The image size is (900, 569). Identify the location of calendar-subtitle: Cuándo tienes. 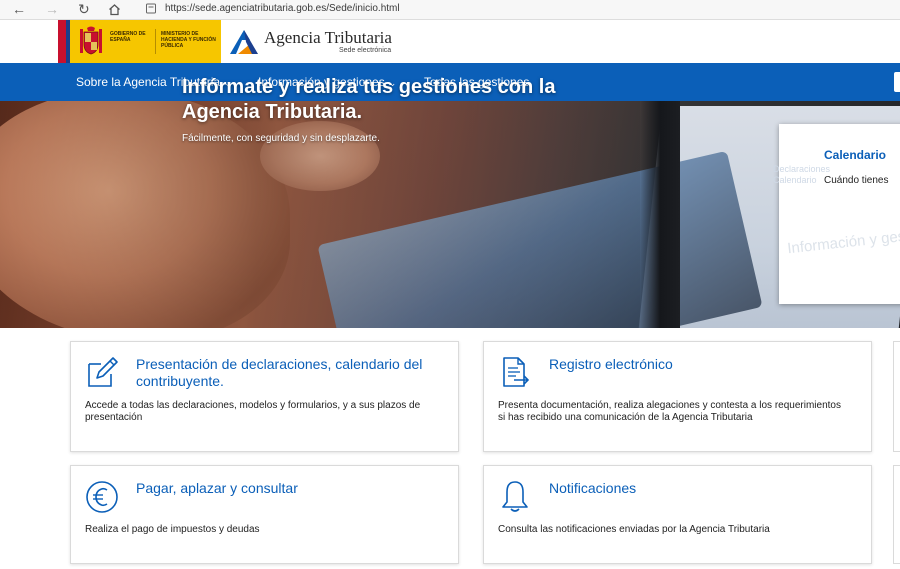
(856, 180).